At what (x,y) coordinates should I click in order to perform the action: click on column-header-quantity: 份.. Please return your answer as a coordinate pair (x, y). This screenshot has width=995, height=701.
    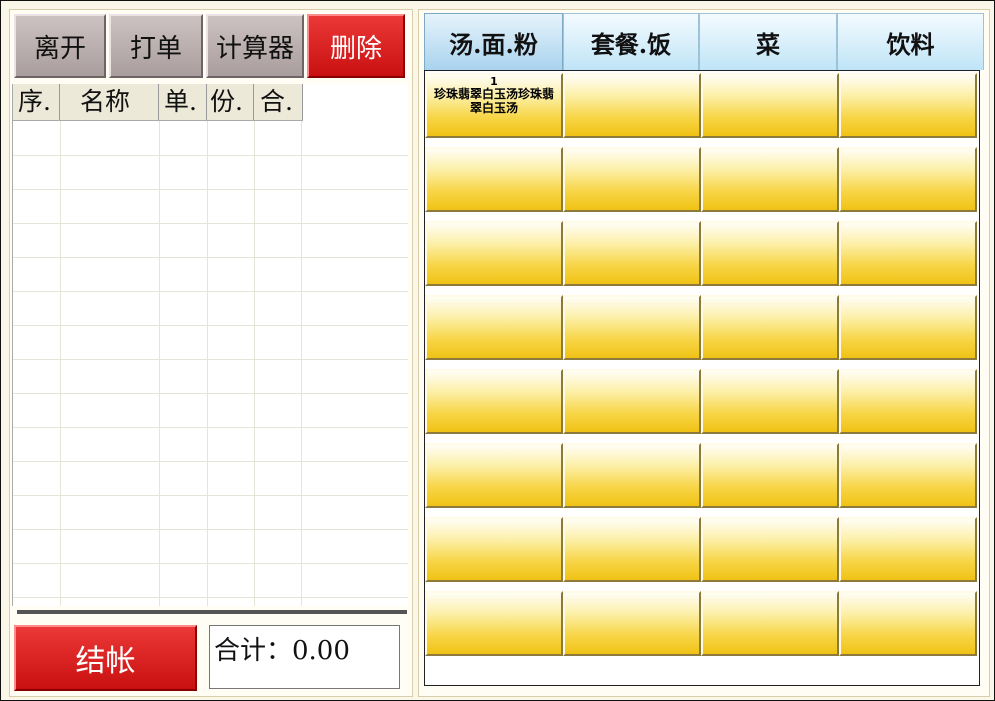
    Looking at the image, I should click on (230, 102).